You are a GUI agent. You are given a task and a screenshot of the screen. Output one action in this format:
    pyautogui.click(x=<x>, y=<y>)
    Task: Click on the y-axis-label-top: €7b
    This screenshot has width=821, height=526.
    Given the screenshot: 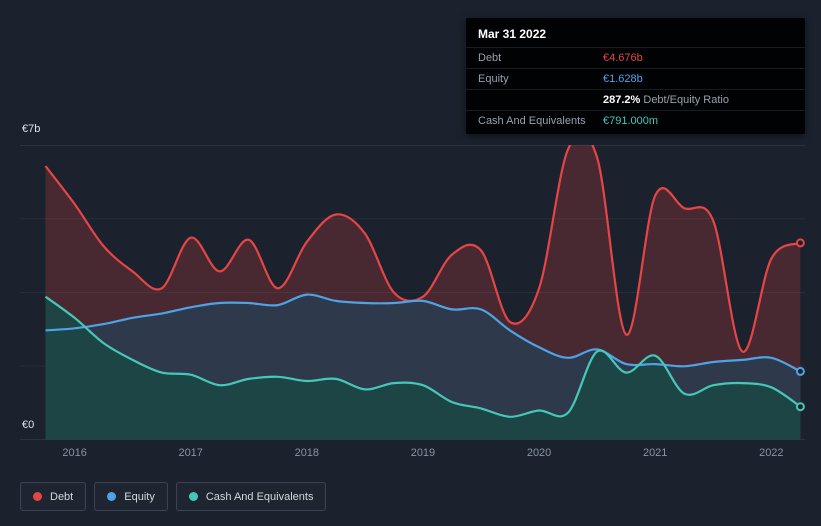 What is the action you would take?
    pyautogui.click(x=31, y=129)
    